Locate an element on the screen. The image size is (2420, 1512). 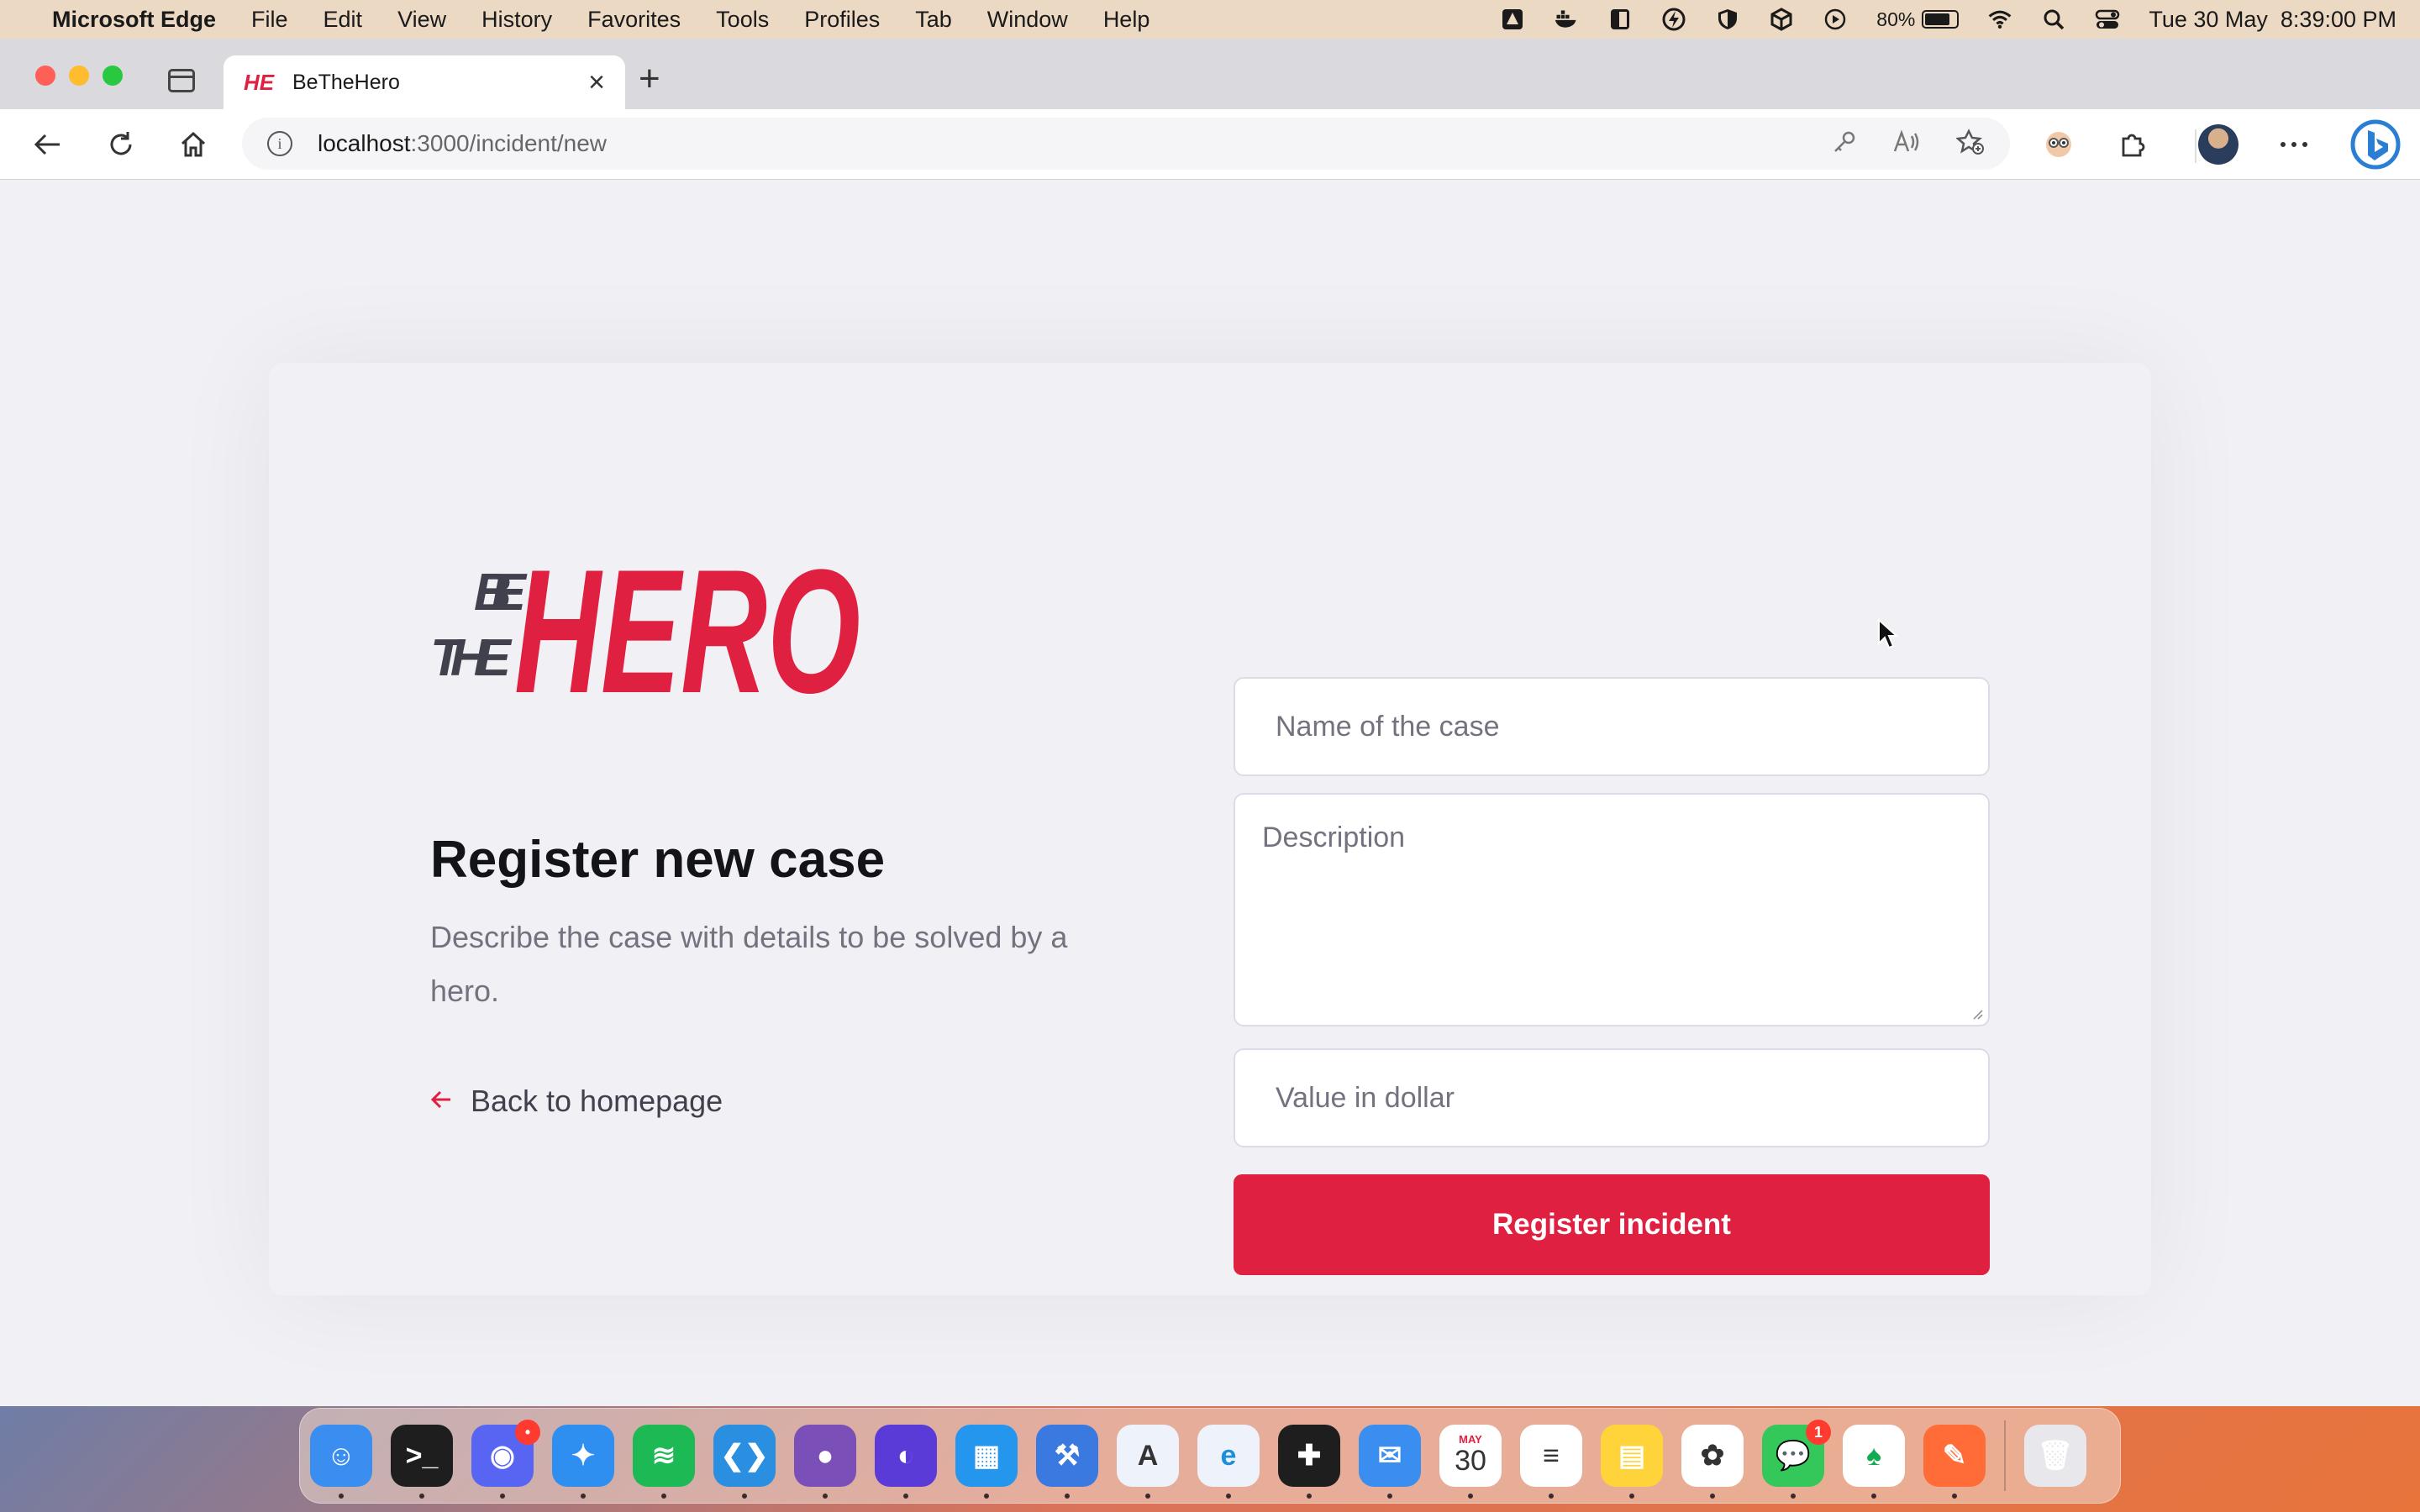
bolt-icon is located at coordinates (1674, 19).